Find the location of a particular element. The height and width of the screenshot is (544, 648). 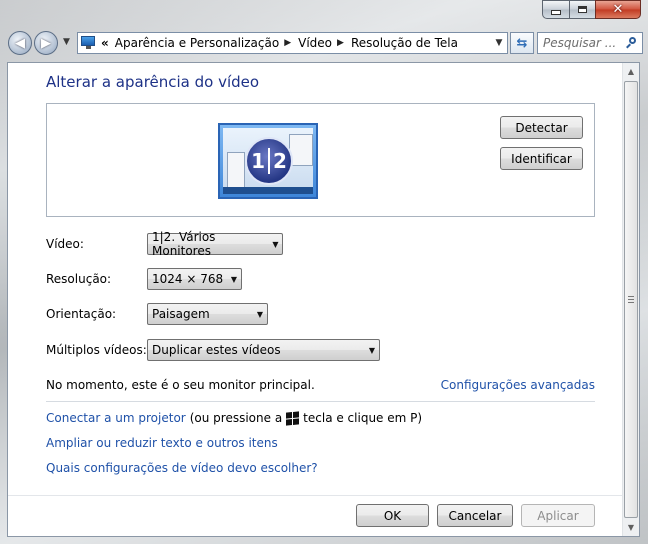

orientation-label: Orientação: is located at coordinates (81, 314).